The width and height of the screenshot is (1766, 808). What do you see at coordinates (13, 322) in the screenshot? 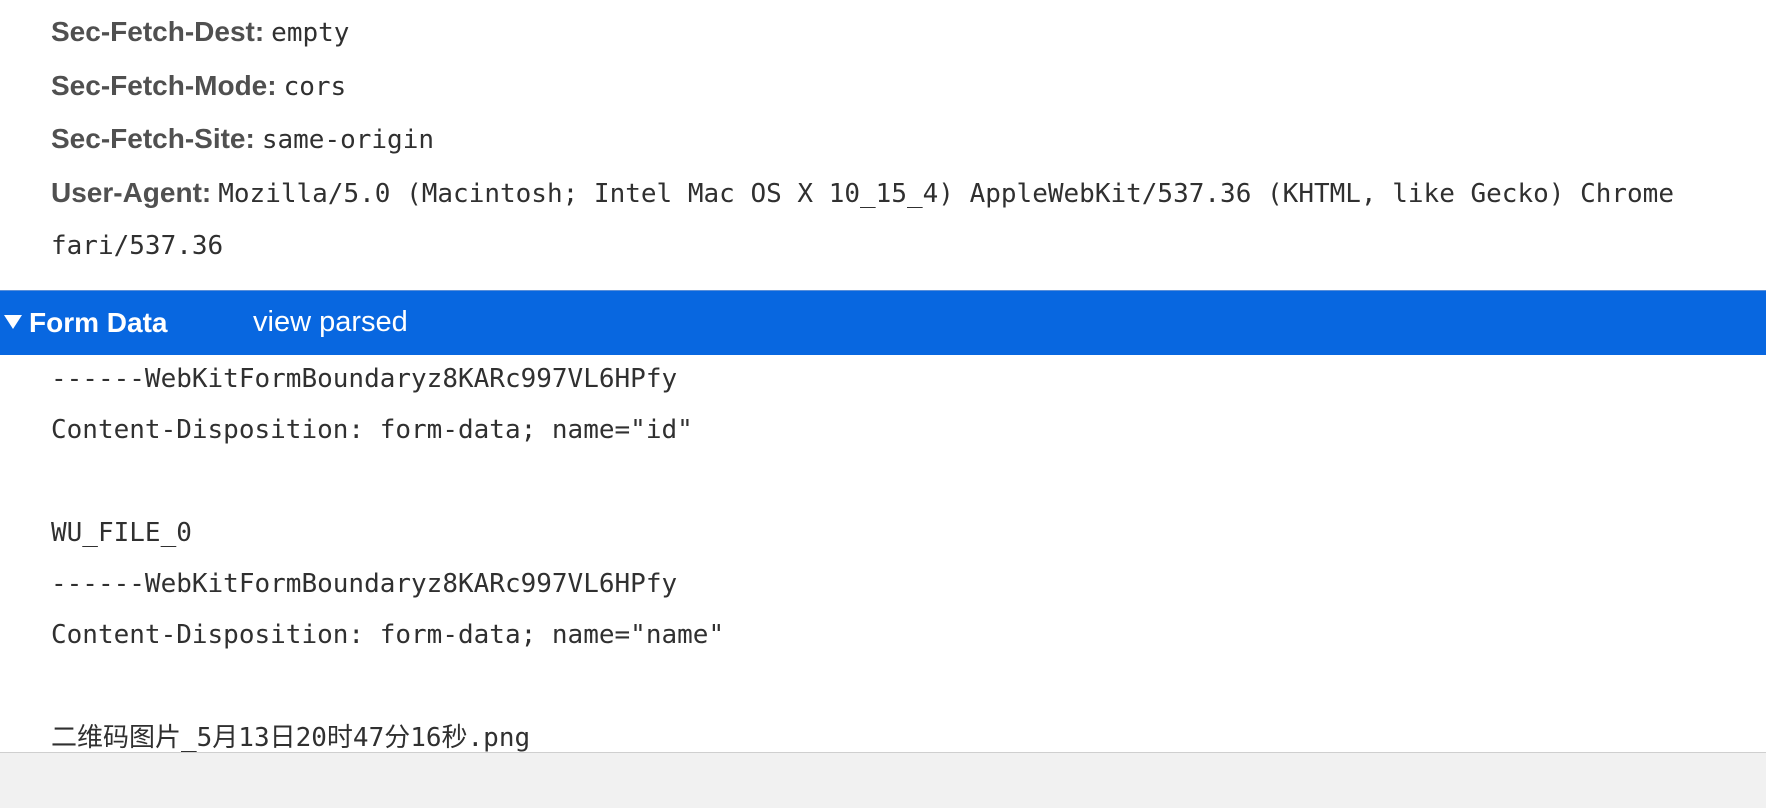
I see `triangle-down-icon` at bounding box center [13, 322].